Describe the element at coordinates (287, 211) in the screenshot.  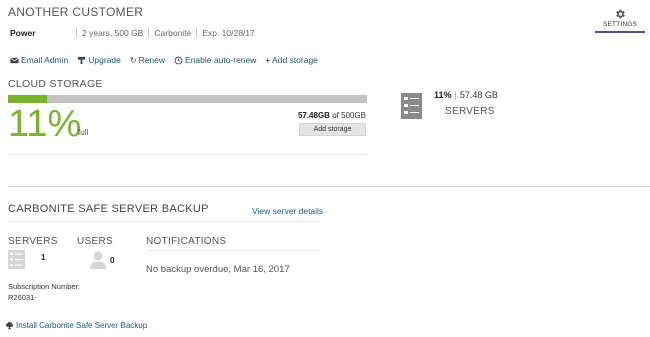
I see `view-server-details-link: View server details` at that location.